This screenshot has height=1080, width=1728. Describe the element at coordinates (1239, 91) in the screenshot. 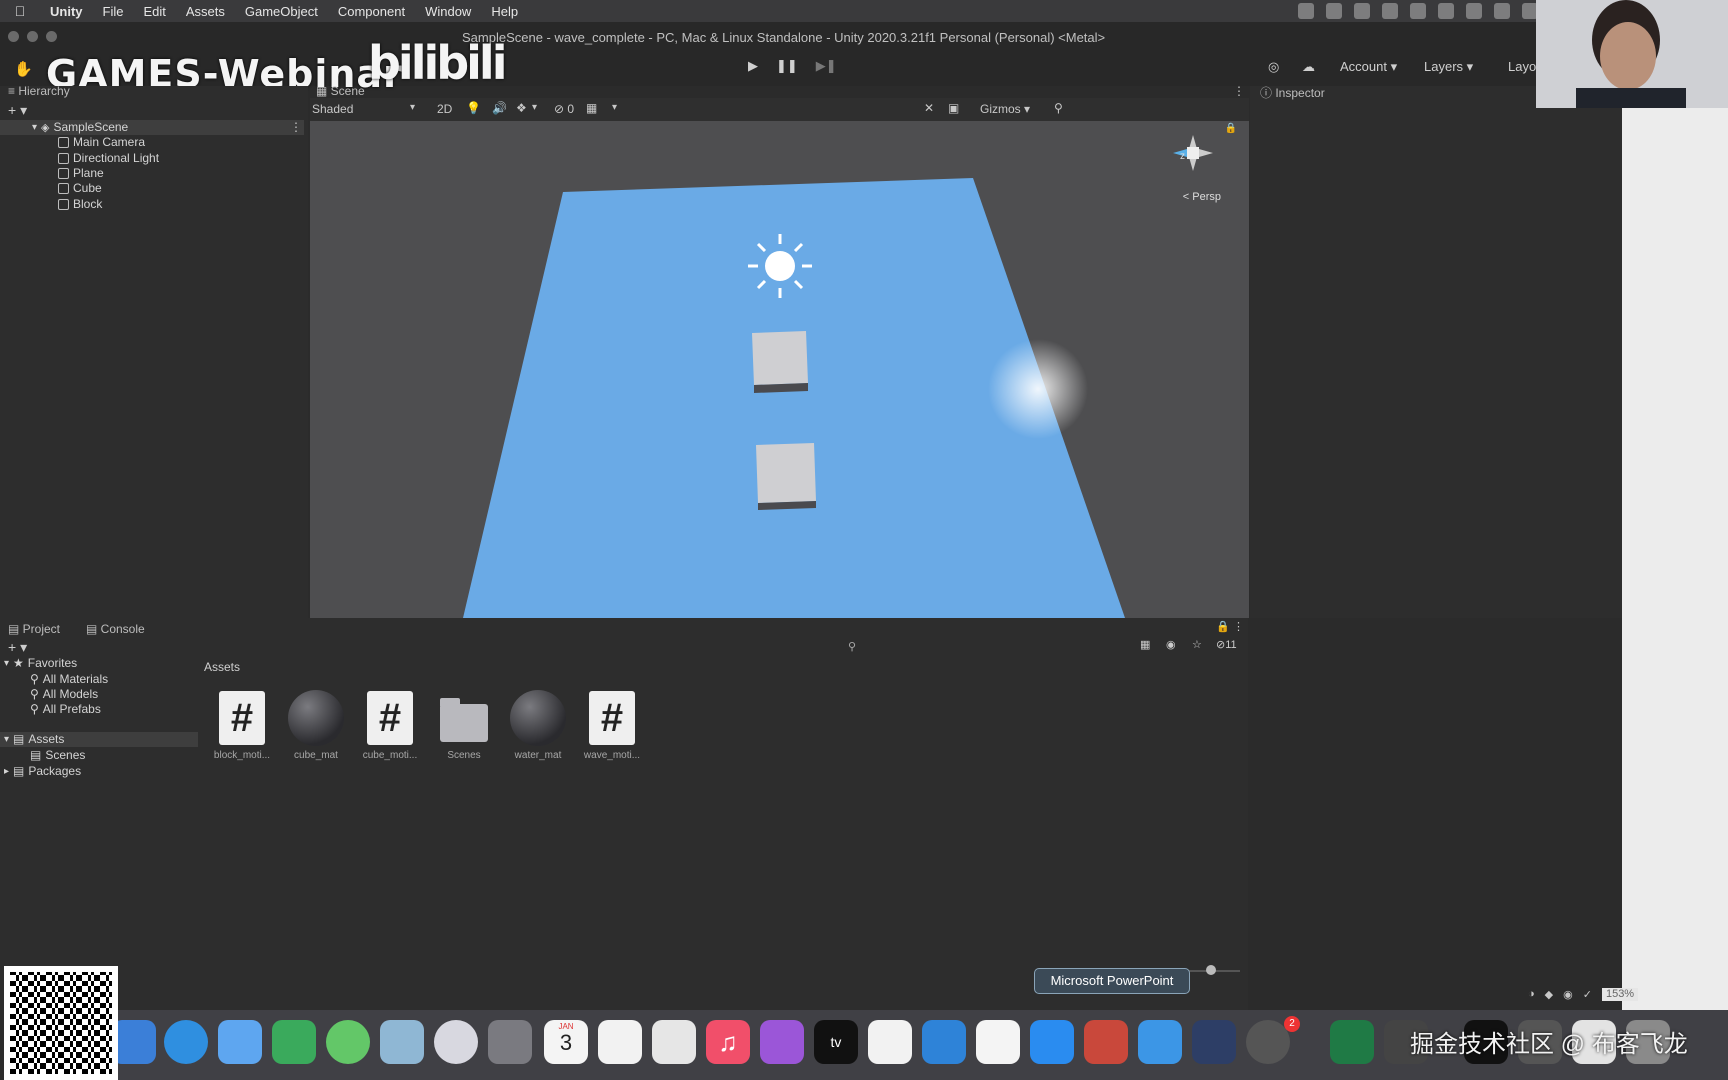

I see `scene-tab-options-icon: ⋮` at that location.